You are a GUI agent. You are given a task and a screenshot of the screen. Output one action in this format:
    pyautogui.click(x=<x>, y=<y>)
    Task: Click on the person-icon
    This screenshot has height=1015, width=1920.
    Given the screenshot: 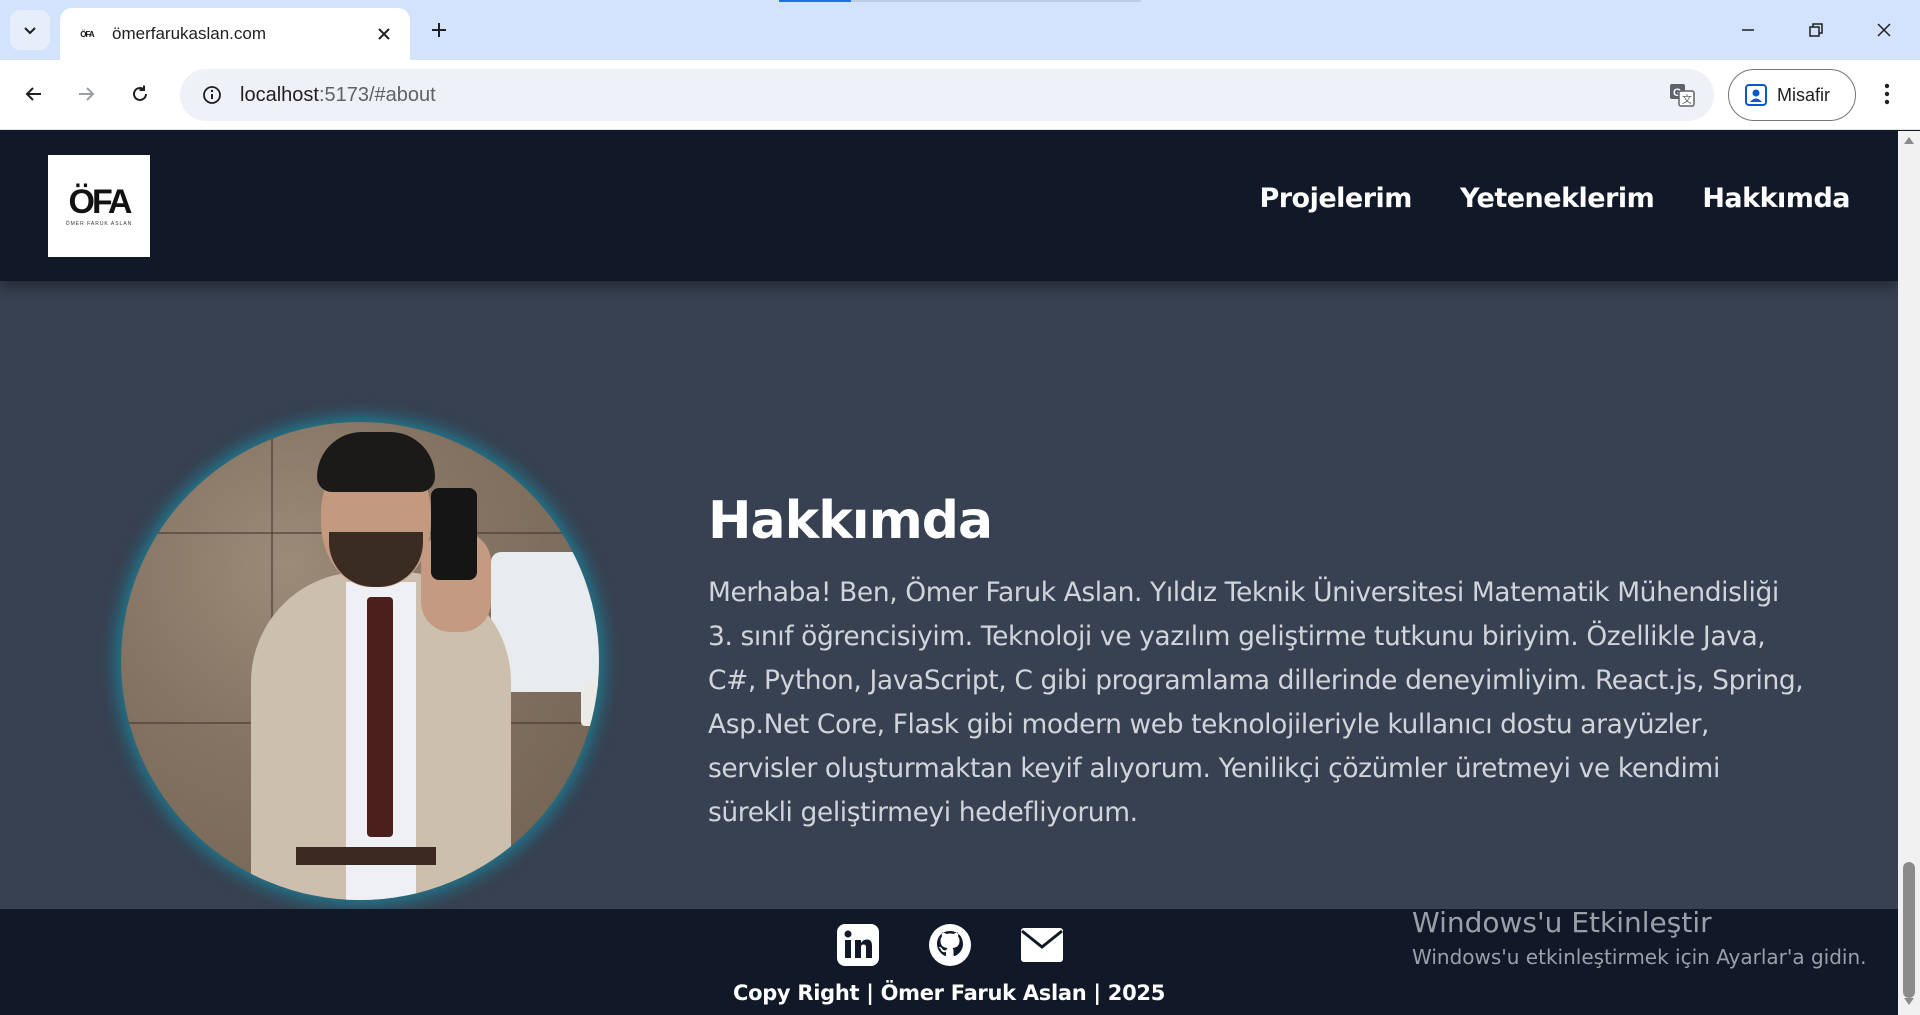 What is the action you would take?
    pyautogui.click(x=1756, y=95)
    